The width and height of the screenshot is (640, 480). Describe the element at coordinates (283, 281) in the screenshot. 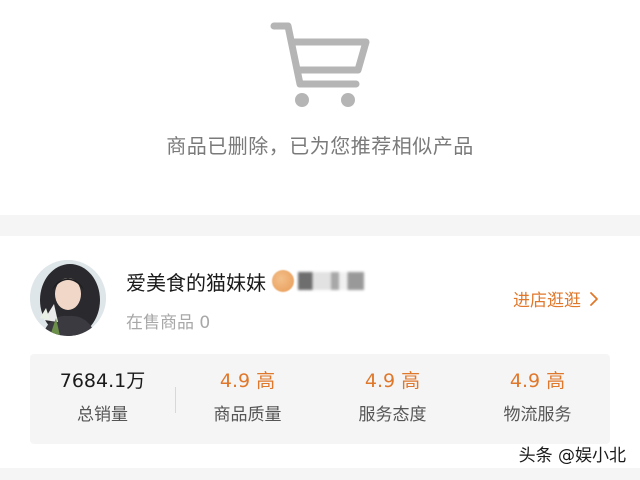

I see `shop-level-badge-icon` at that location.